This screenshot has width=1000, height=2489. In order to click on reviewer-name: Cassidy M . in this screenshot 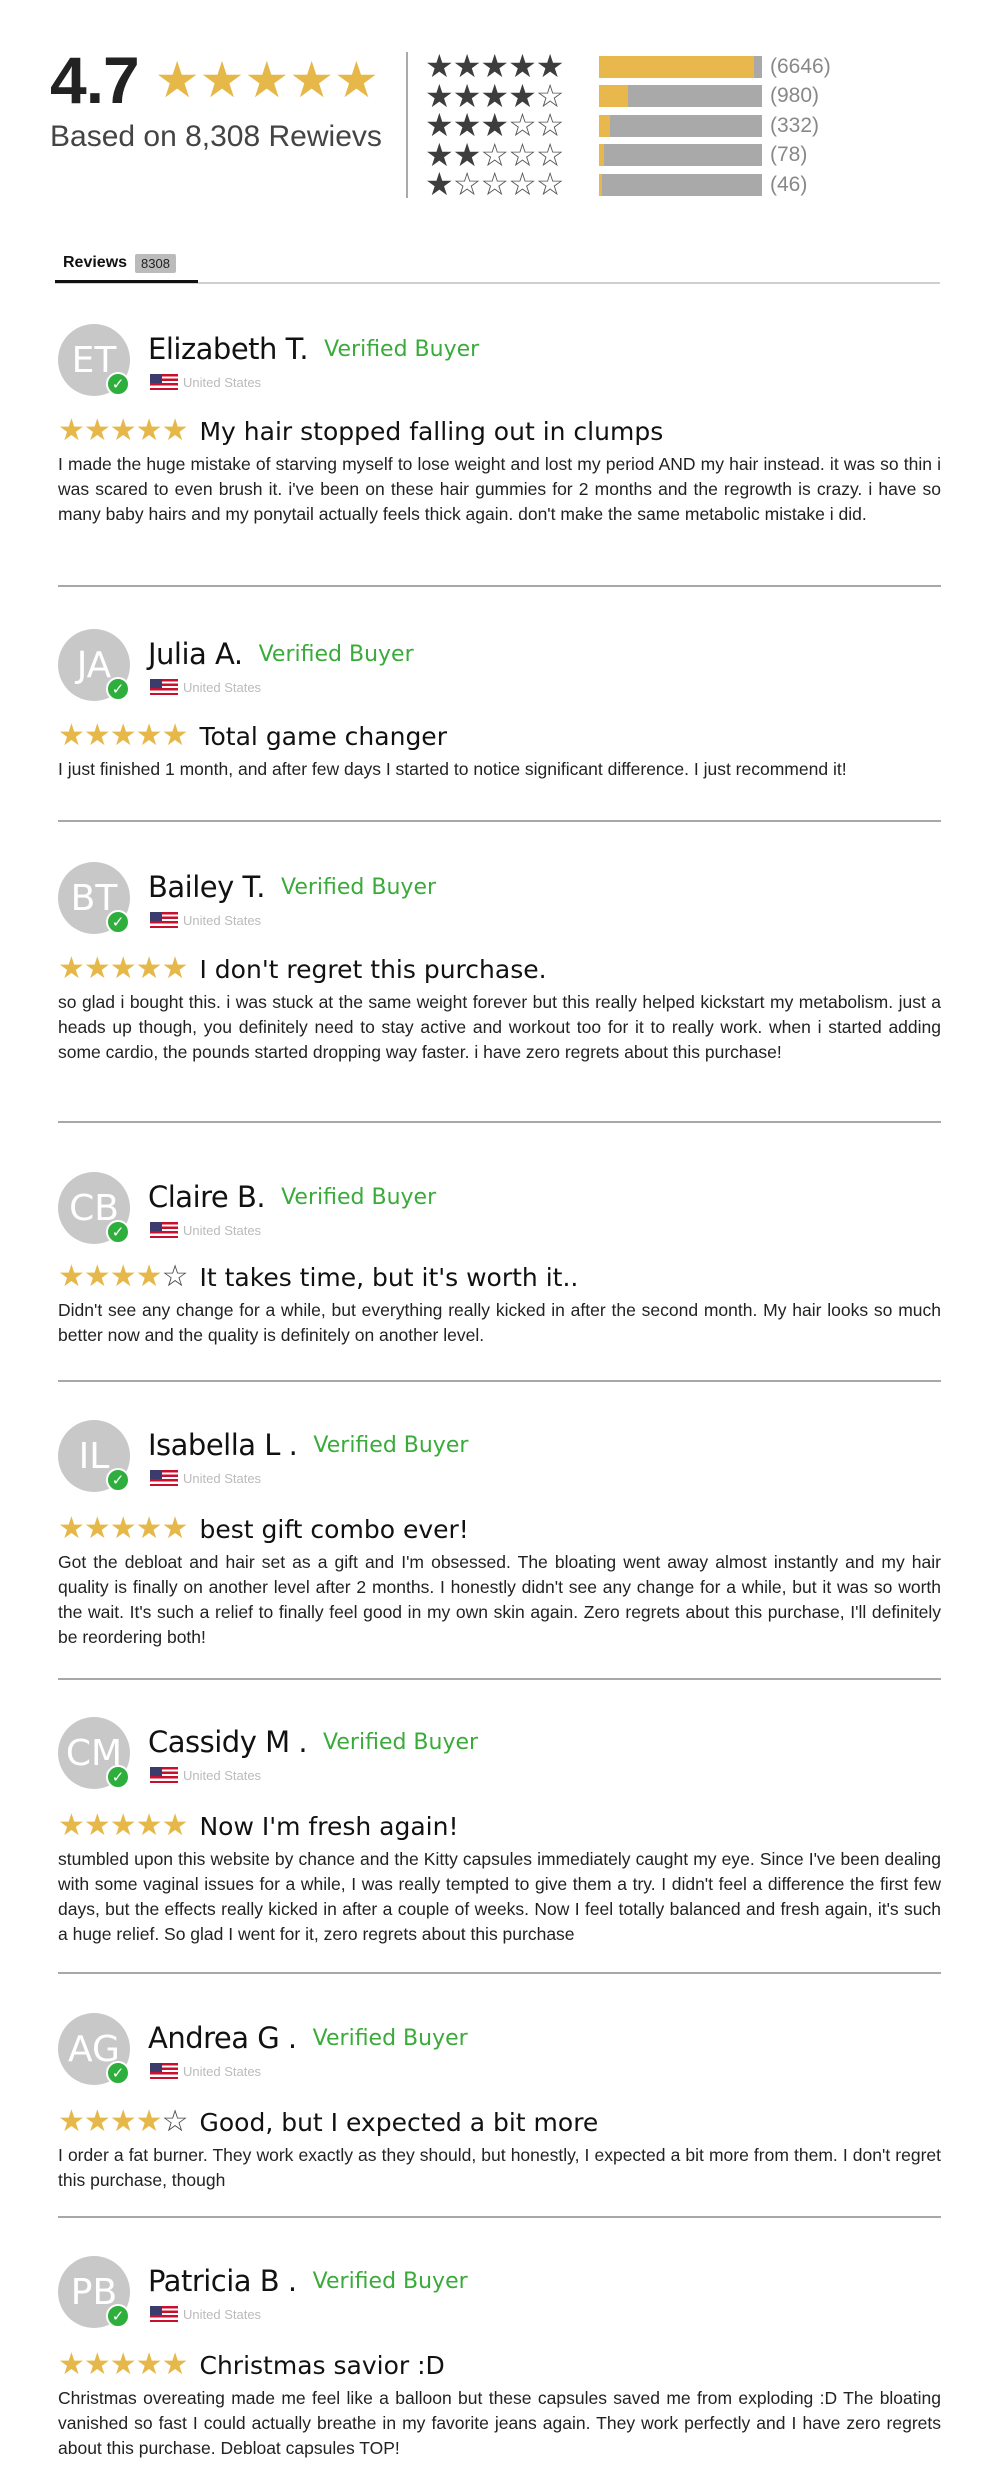, I will do `click(228, 1742)`.